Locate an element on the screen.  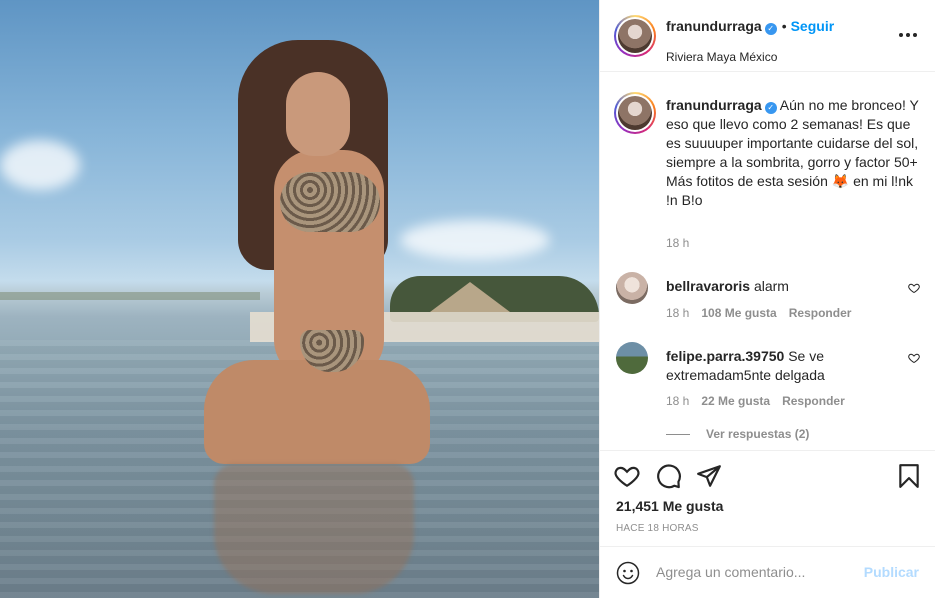
view-replies-label: Ver respuestas (2) is located at coordinates (758, 434).